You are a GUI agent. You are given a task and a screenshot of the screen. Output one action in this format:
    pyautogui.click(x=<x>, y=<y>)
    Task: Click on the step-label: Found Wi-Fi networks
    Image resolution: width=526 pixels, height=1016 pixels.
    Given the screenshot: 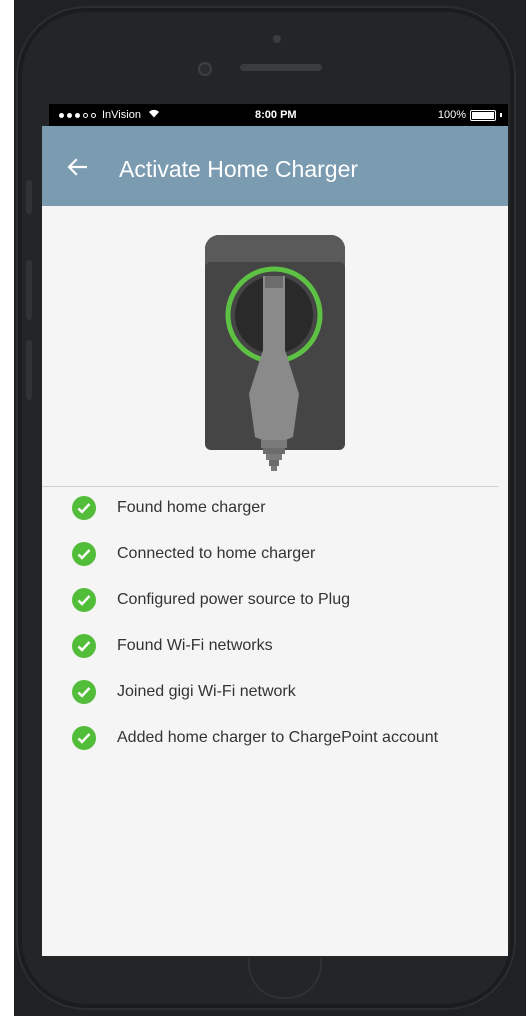 What is the action you would take?
    pyautogui.click(x=195, y=645)
    